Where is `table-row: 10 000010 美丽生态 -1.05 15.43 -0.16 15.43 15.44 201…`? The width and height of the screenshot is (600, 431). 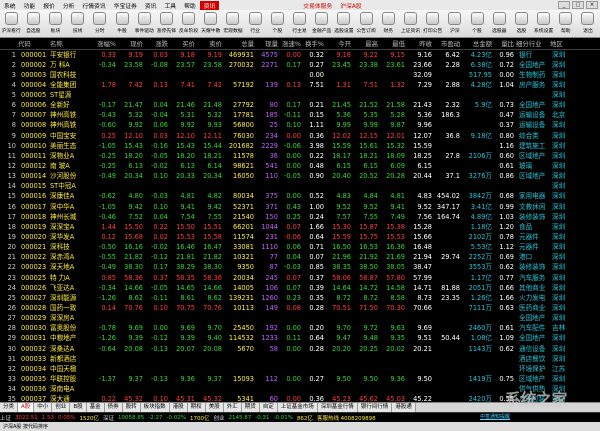
table-row: 10 000010 美丽生态 -1.05 15.43 -0.16 15.43 15.44 201… is located at coordinates (300, 146).